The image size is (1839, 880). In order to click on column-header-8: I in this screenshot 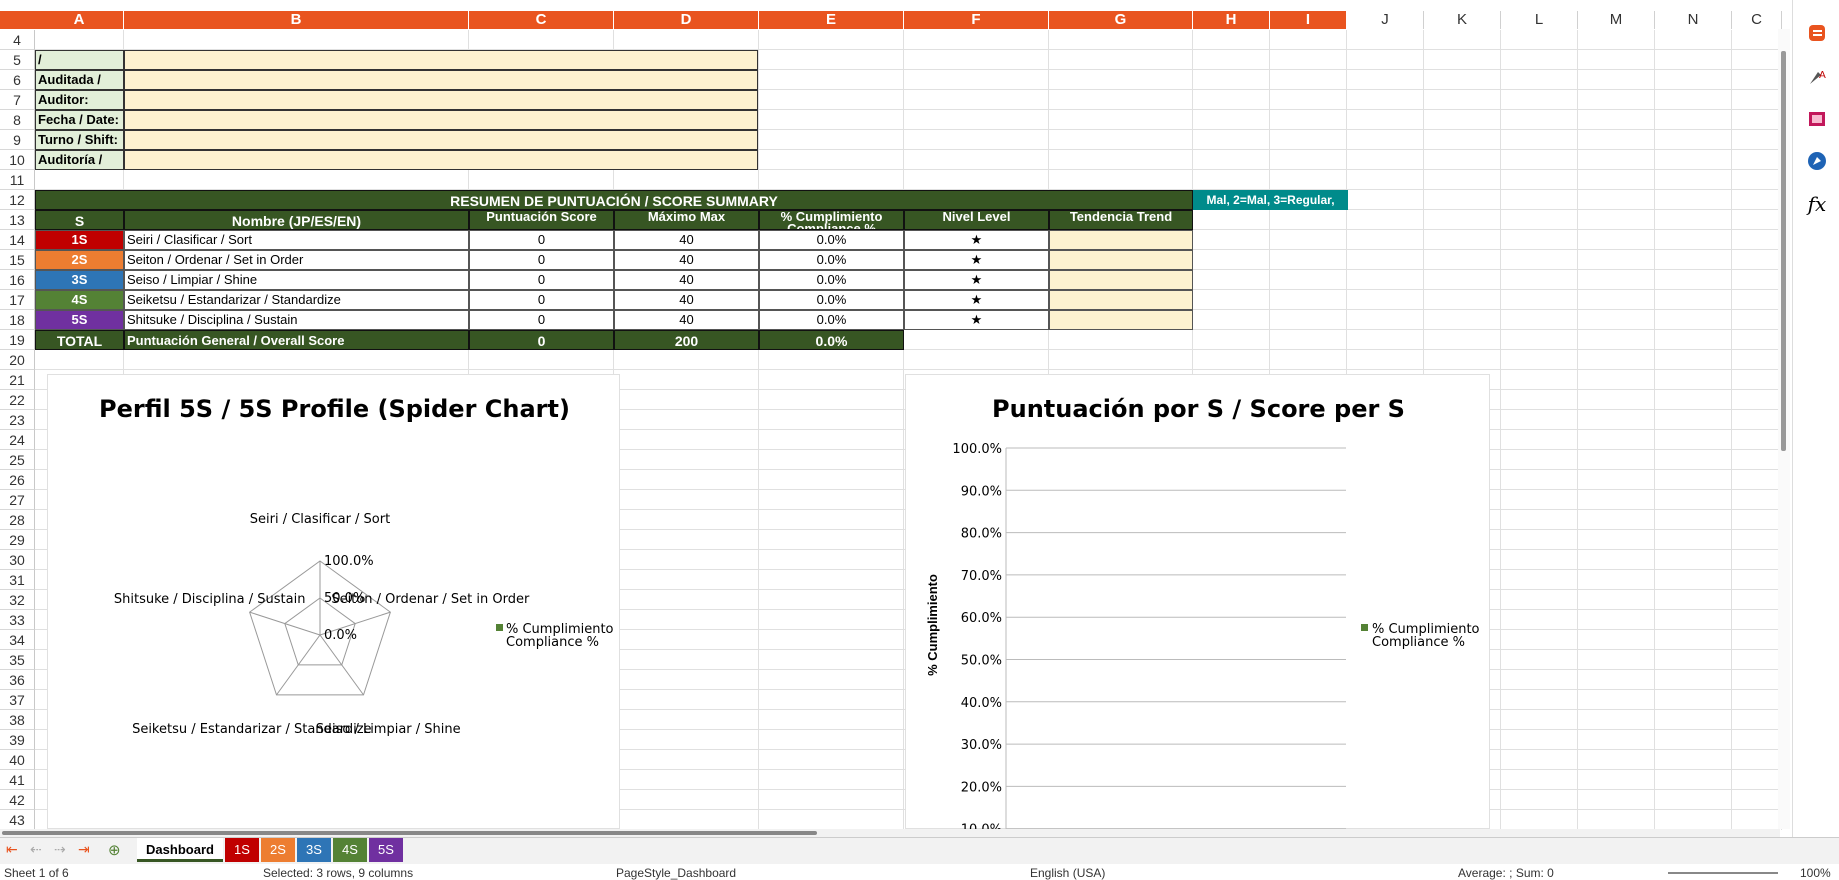, I will do `click(1308, 20)`.